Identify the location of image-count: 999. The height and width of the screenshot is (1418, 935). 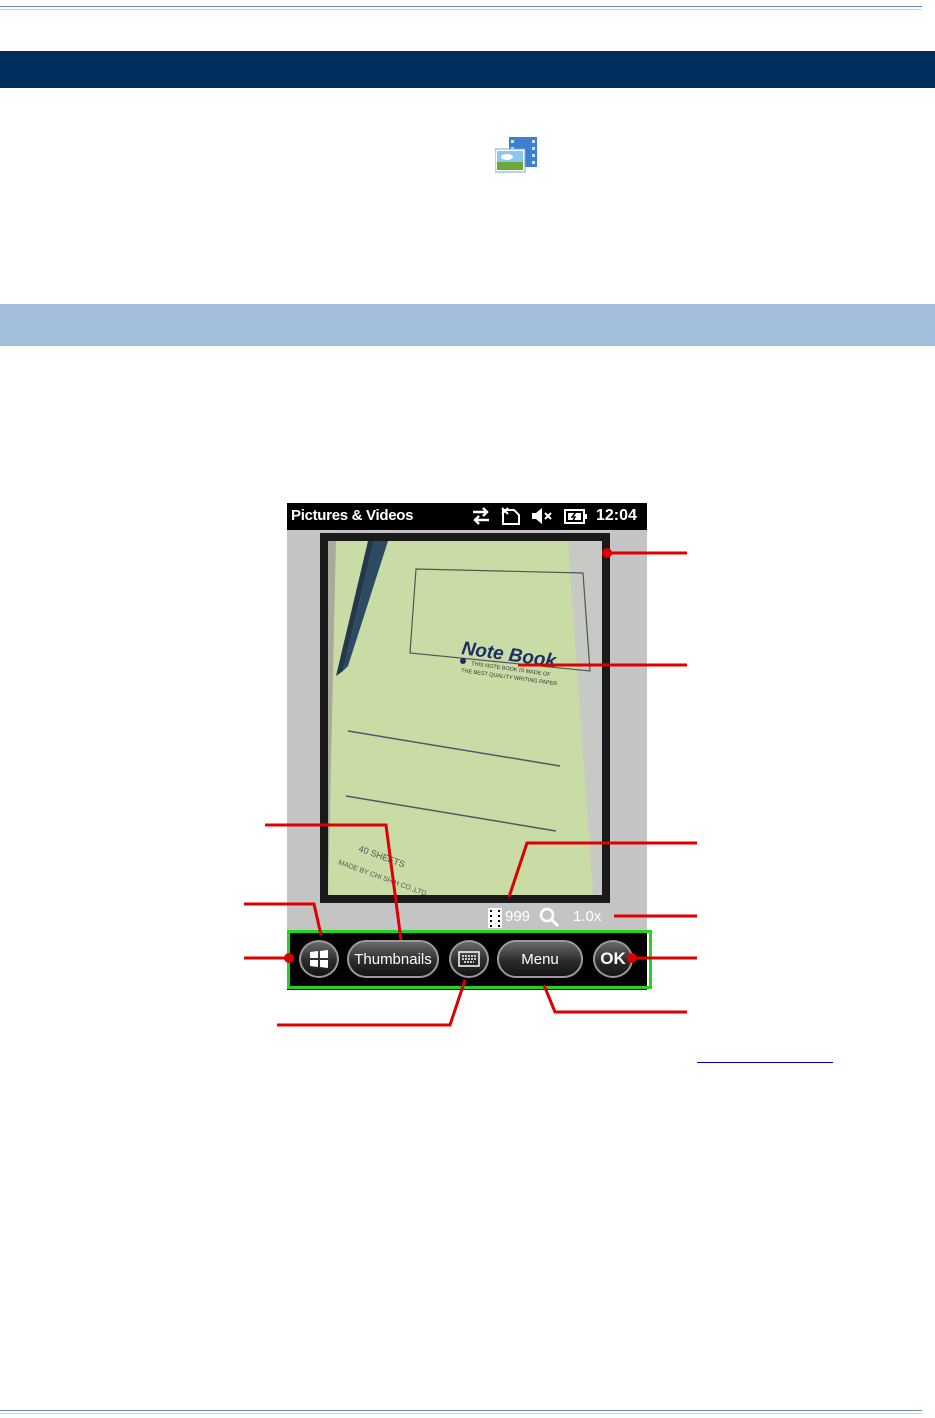
(518, 916).